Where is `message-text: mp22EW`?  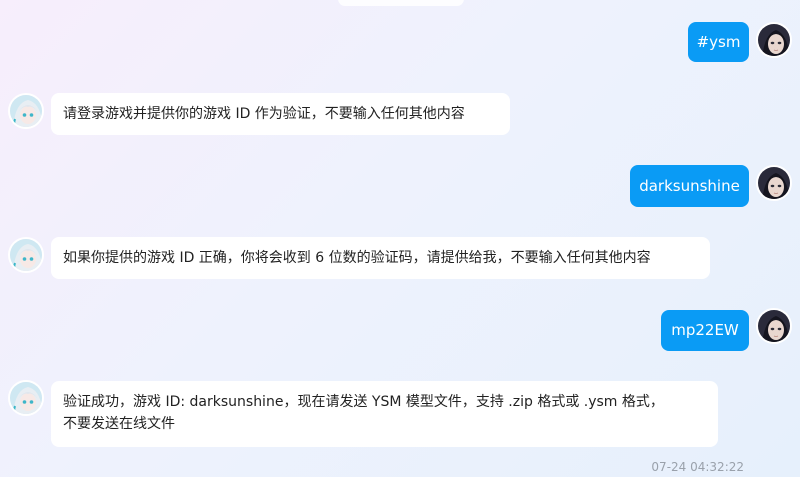 message-text: mp22EW is located at coordinates (705, 330).